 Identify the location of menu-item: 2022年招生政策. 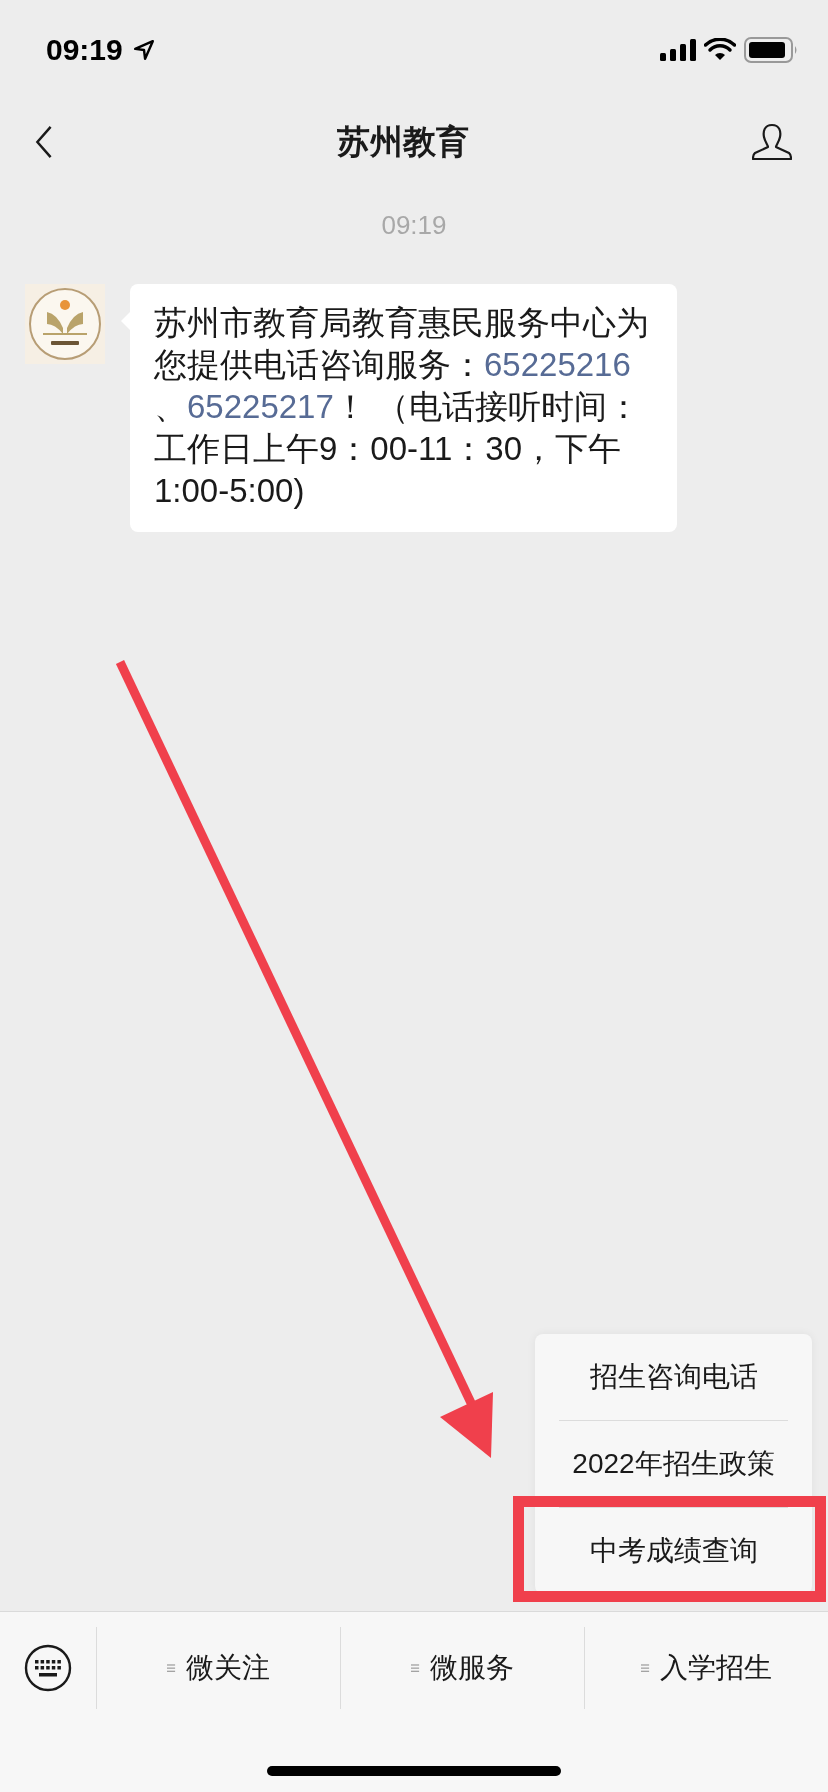
(673, 1464).